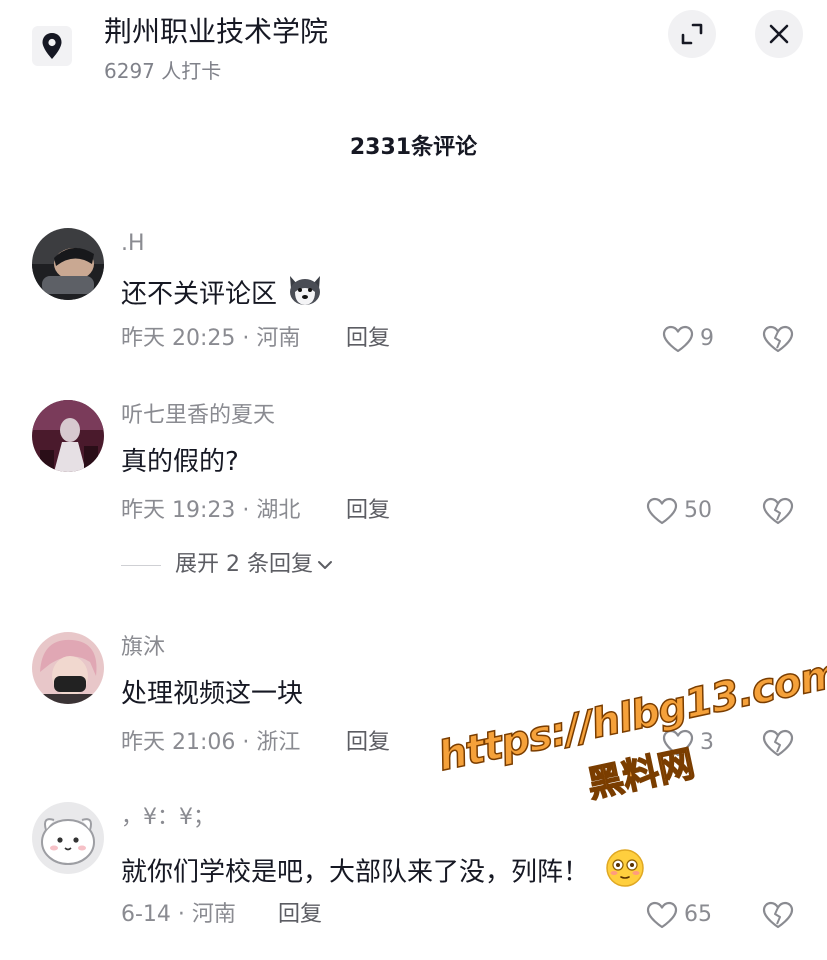 The width and height of the screenshot is (827, 960). I want to click on minimize-button, so click(692, 34).